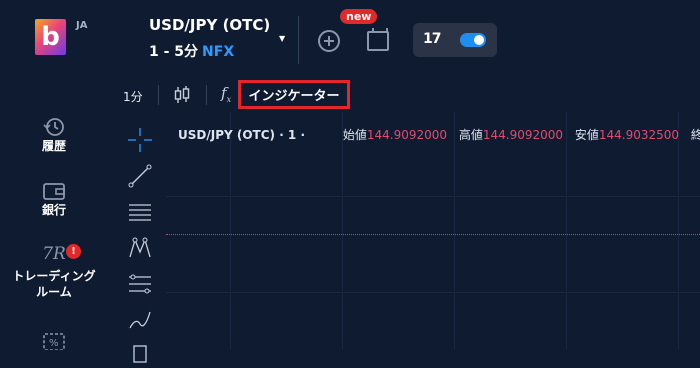 This screenshot has height=368, width=700. What do you see at coordinates (586, 135) in the screenshot?
I see `low-label: 安値` at bounding box center [586, 135].